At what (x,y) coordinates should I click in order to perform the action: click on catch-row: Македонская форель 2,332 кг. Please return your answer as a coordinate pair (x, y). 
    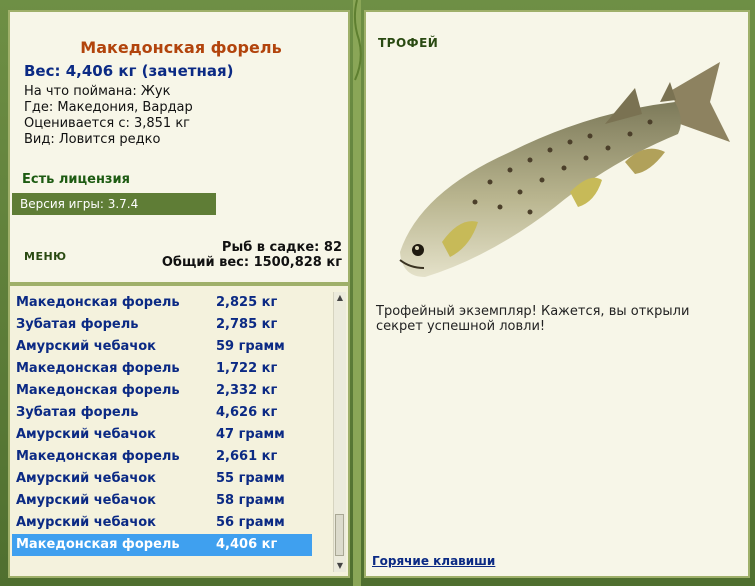
    Looking at the image, I should click on (162, 391).